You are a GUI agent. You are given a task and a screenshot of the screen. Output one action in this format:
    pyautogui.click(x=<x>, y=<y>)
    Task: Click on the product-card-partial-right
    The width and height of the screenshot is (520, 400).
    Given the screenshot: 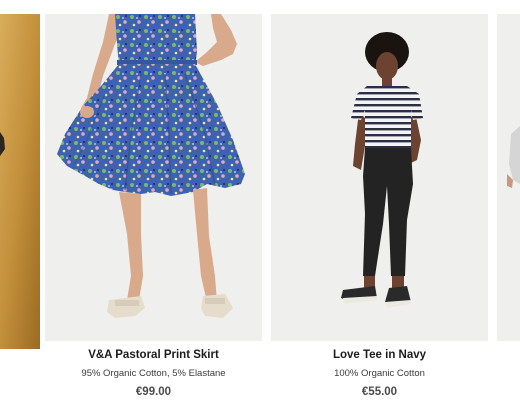 What is the action you would take?
    pyautogui.click(x=508, y=181)
    